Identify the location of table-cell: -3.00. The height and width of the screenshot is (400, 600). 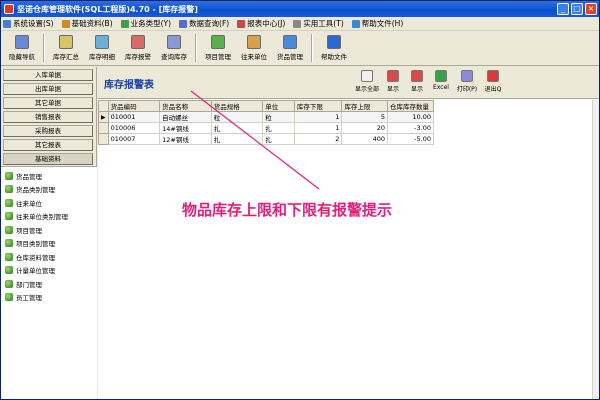
(410, 128).